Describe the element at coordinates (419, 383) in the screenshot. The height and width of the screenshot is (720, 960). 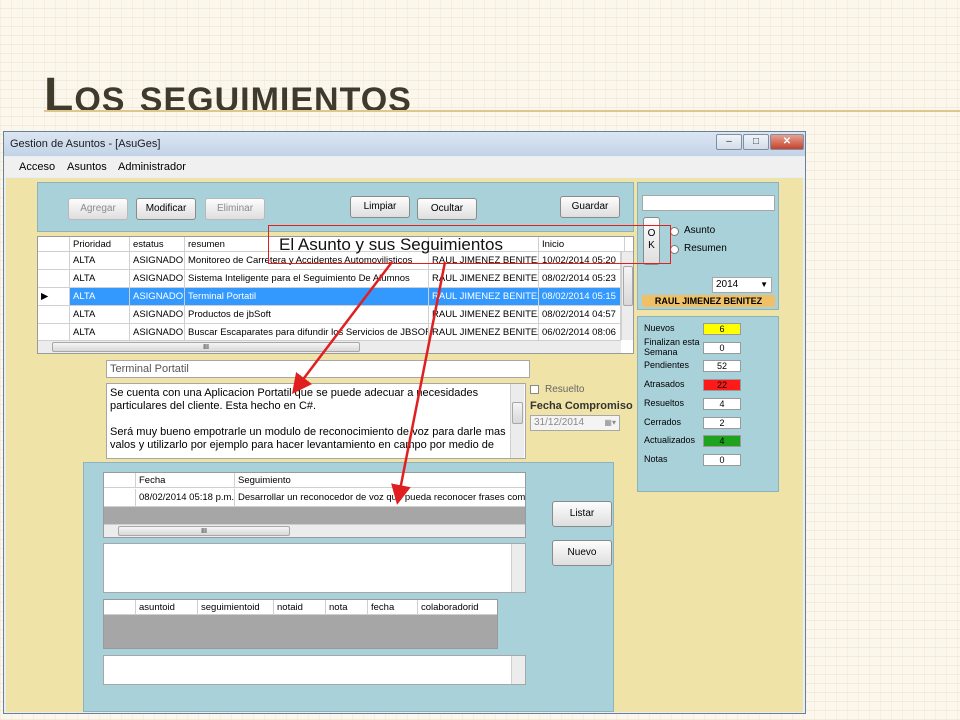
I see `arrow-to-seguimiento` at that location.